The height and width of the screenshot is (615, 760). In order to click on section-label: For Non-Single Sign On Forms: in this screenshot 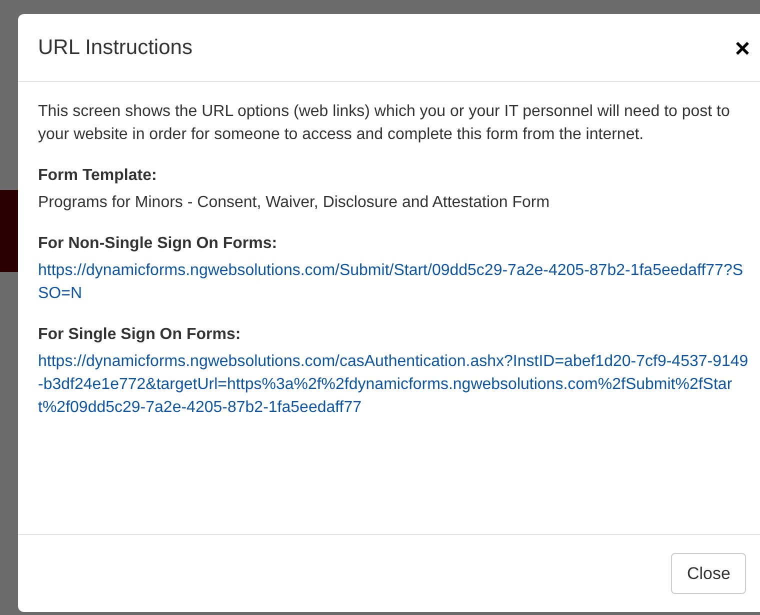, I will do `click(158, 244)`.